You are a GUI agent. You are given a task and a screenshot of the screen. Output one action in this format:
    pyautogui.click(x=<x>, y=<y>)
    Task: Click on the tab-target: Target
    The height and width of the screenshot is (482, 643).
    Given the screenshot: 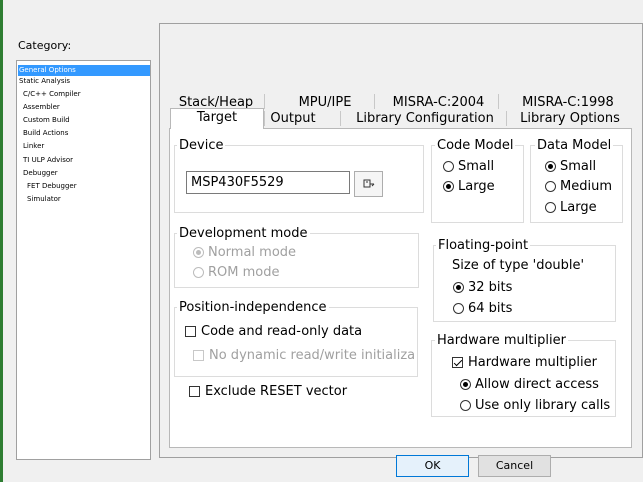 What is the action you would take?
    pyautogui.click(x=217, y=118)
    